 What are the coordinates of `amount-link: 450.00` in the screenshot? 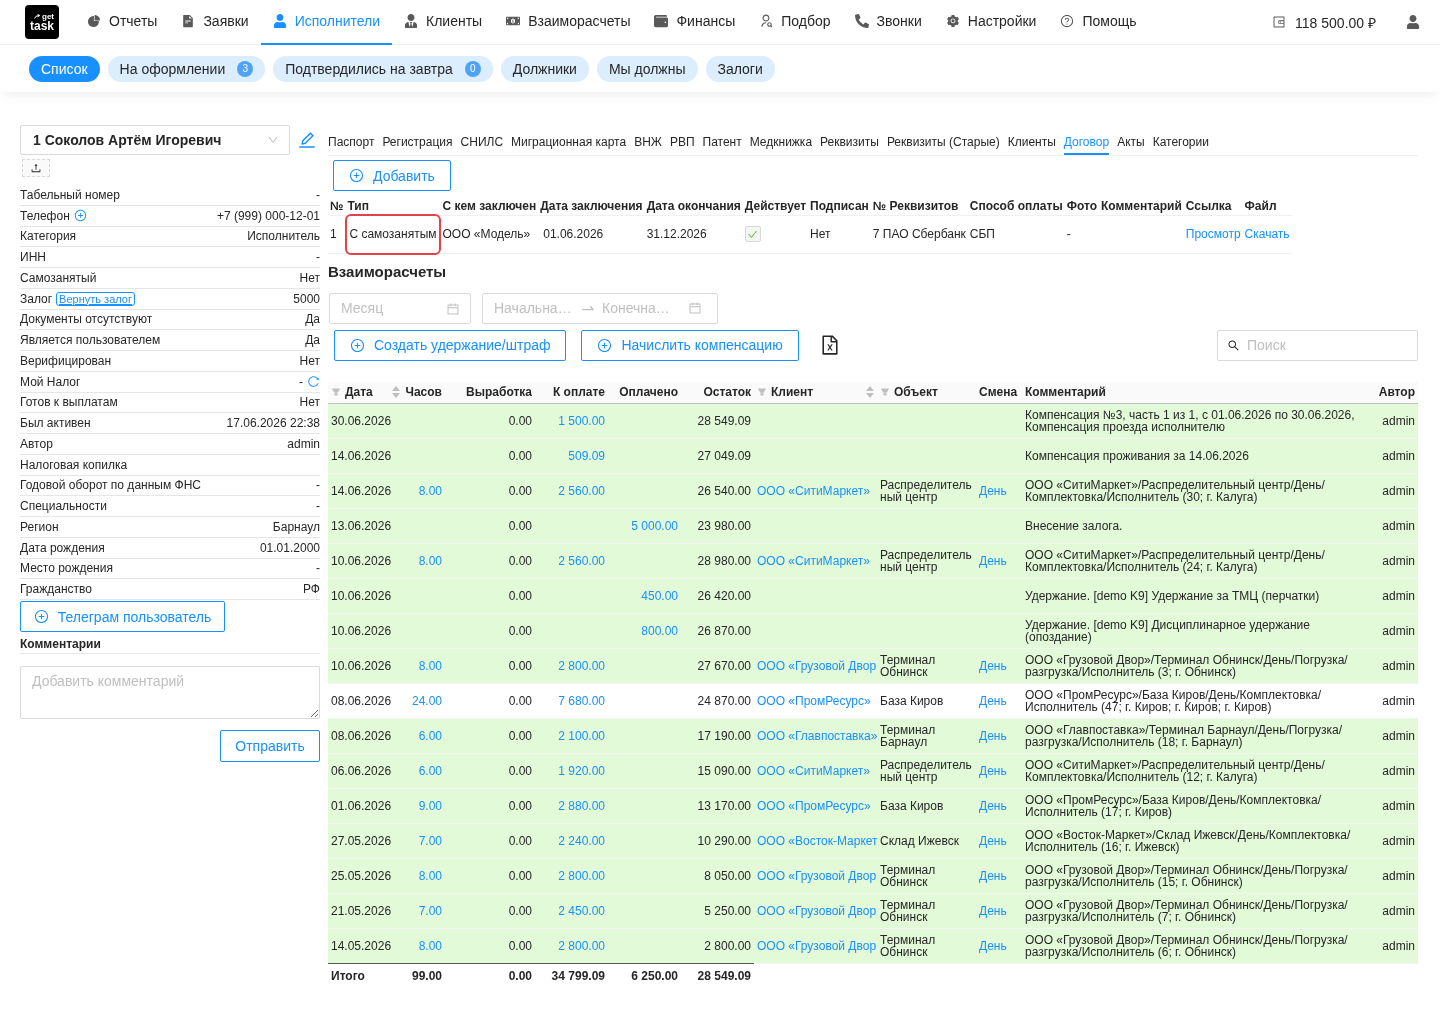 It's located at (659, 596).